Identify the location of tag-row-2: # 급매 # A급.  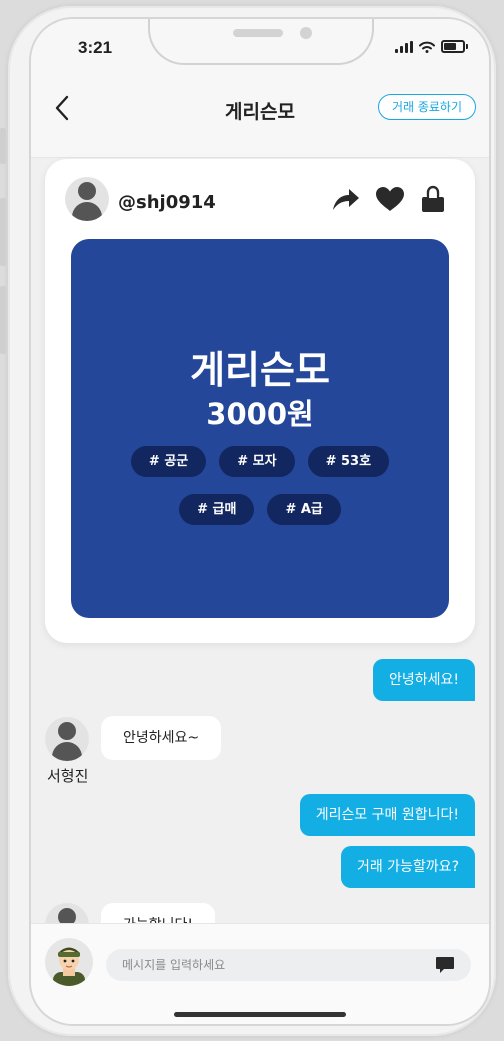
(260, 509).